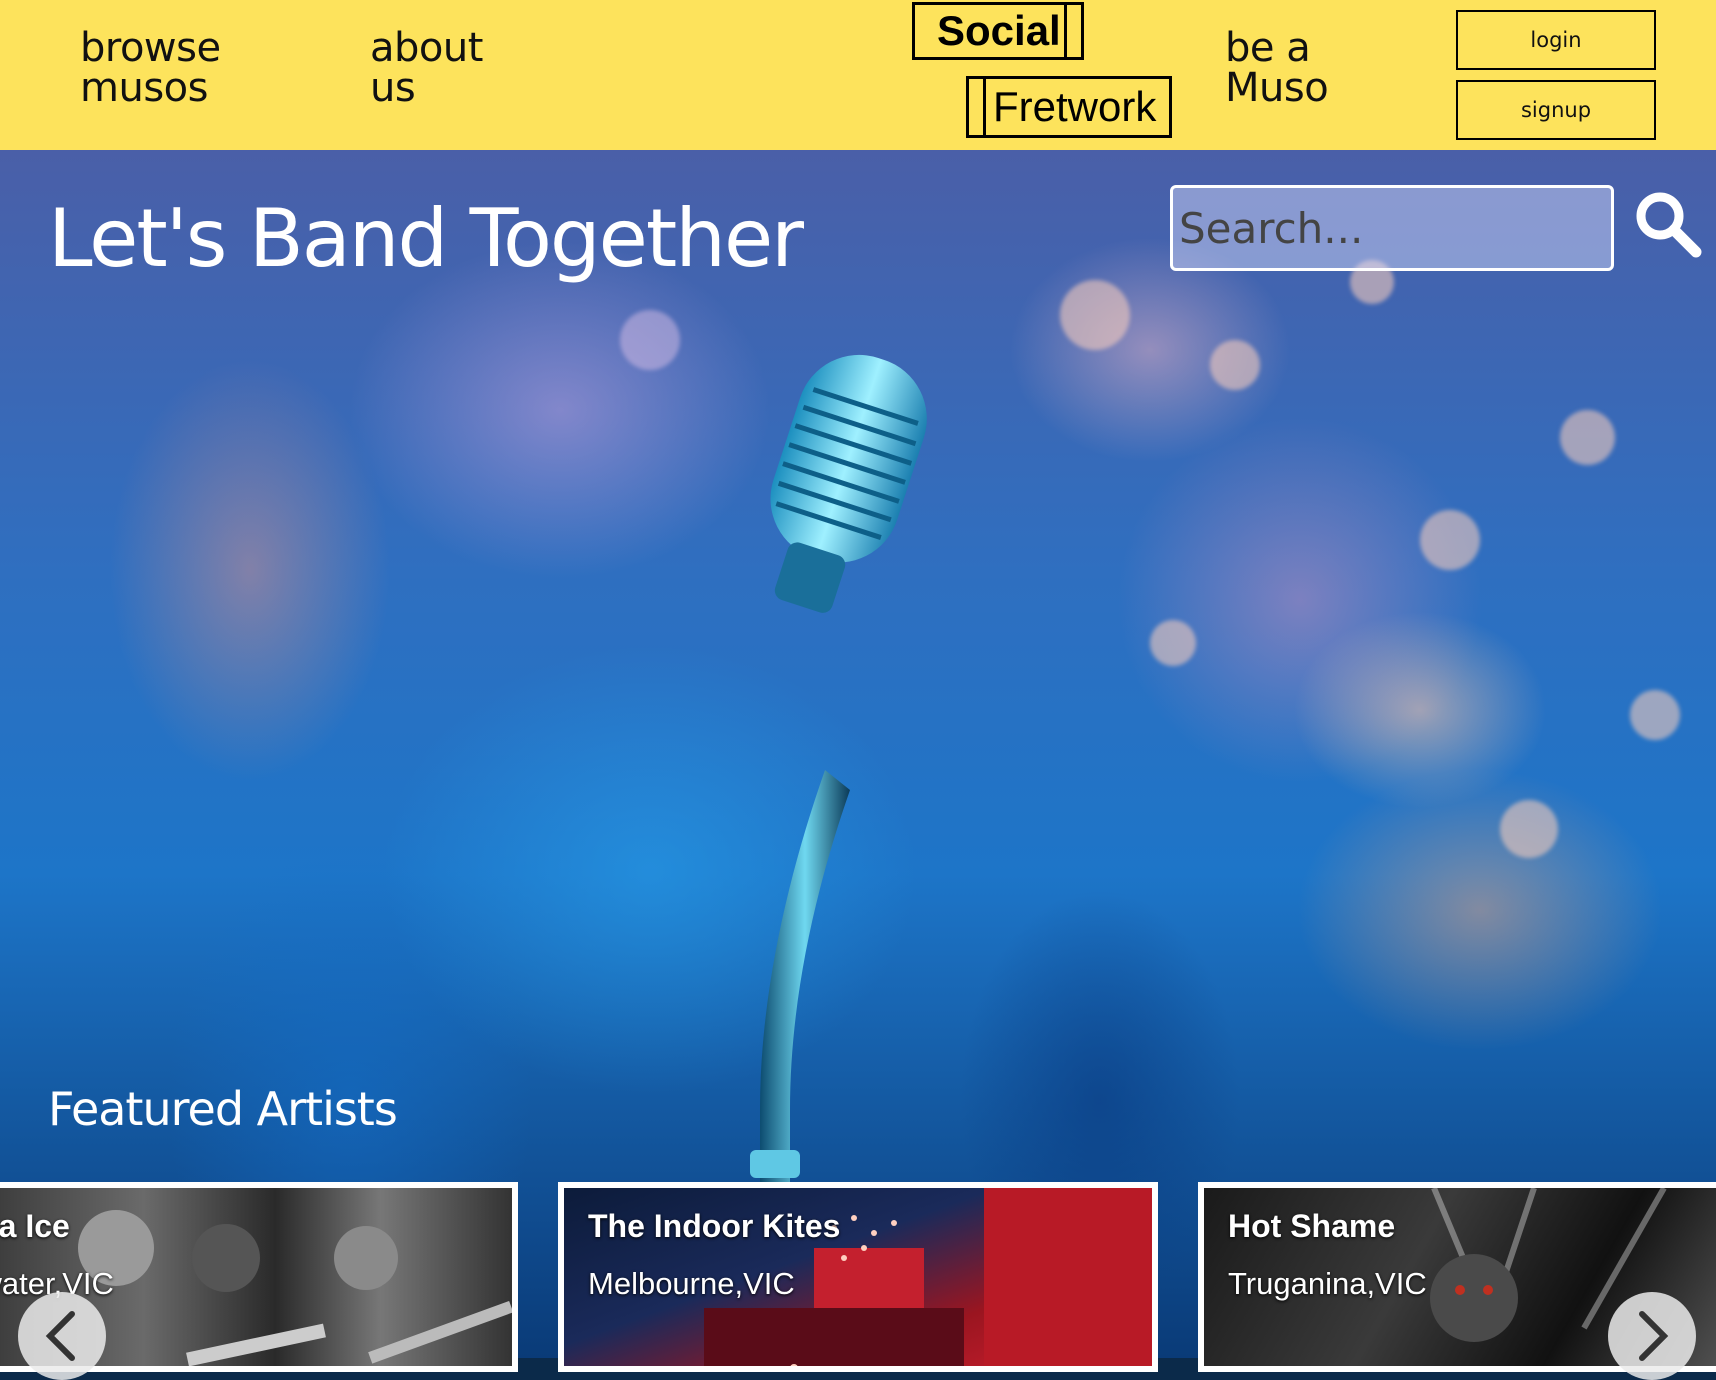  Describe the element at coordinates (393, 88) in the screenshot. I see `nav-about-line2: us` at that location.